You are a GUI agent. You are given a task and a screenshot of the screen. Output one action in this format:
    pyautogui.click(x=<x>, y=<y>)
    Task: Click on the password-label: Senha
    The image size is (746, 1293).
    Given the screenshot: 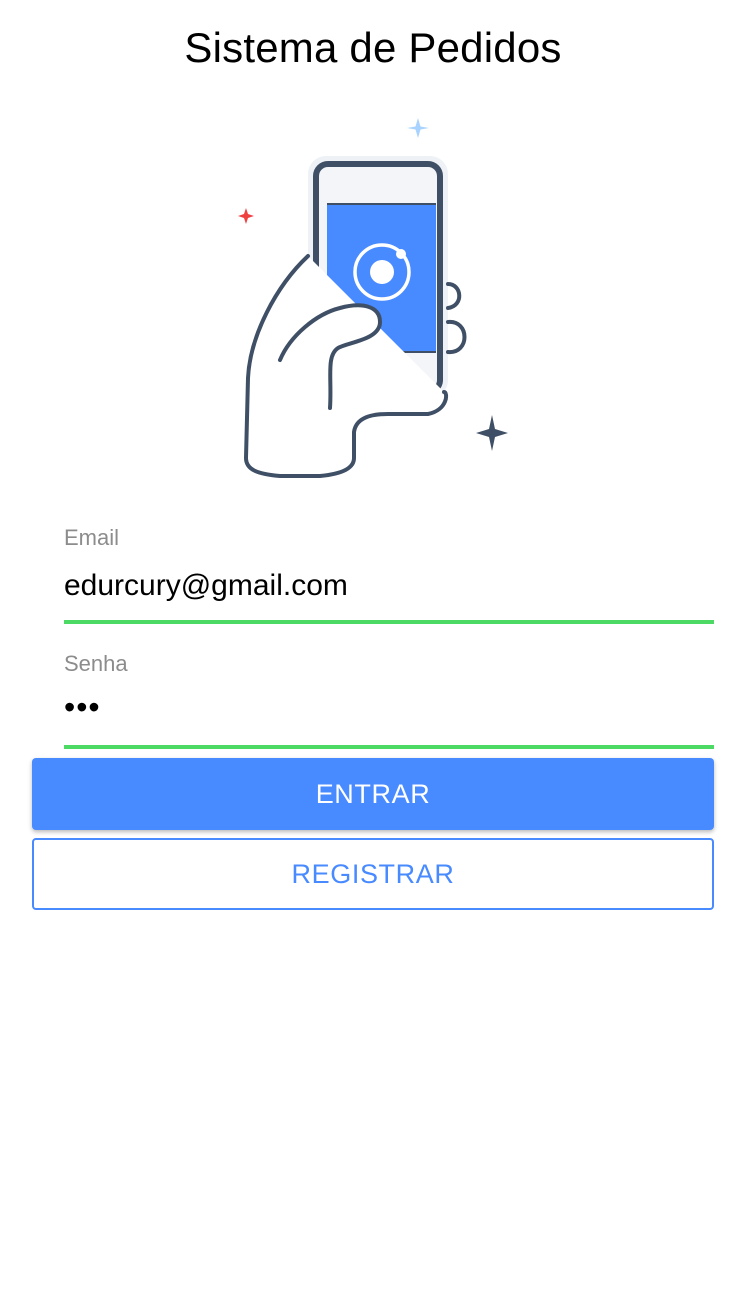 What is the action you would take?
    pyautogui.click(x=96, y=663)
    